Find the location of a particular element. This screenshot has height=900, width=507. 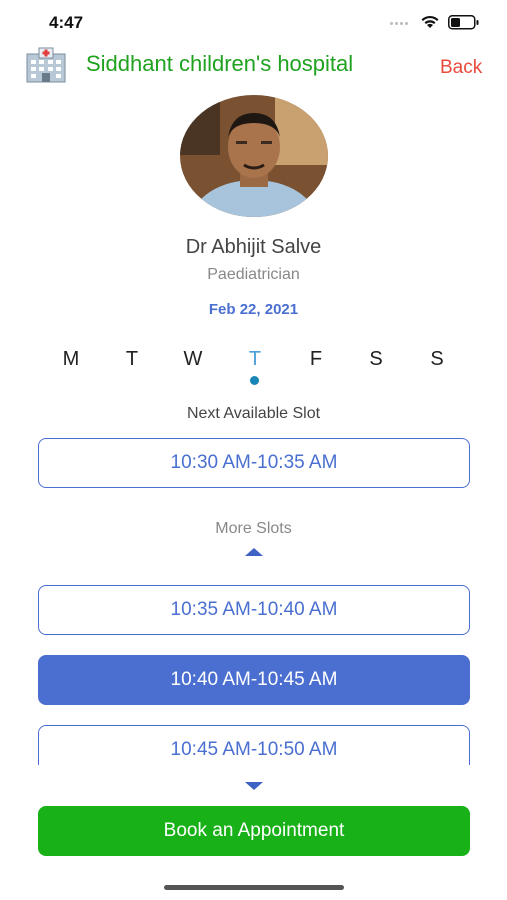

doctor-name: Dr Abhijit Salve is located at coordinates (253, 247).